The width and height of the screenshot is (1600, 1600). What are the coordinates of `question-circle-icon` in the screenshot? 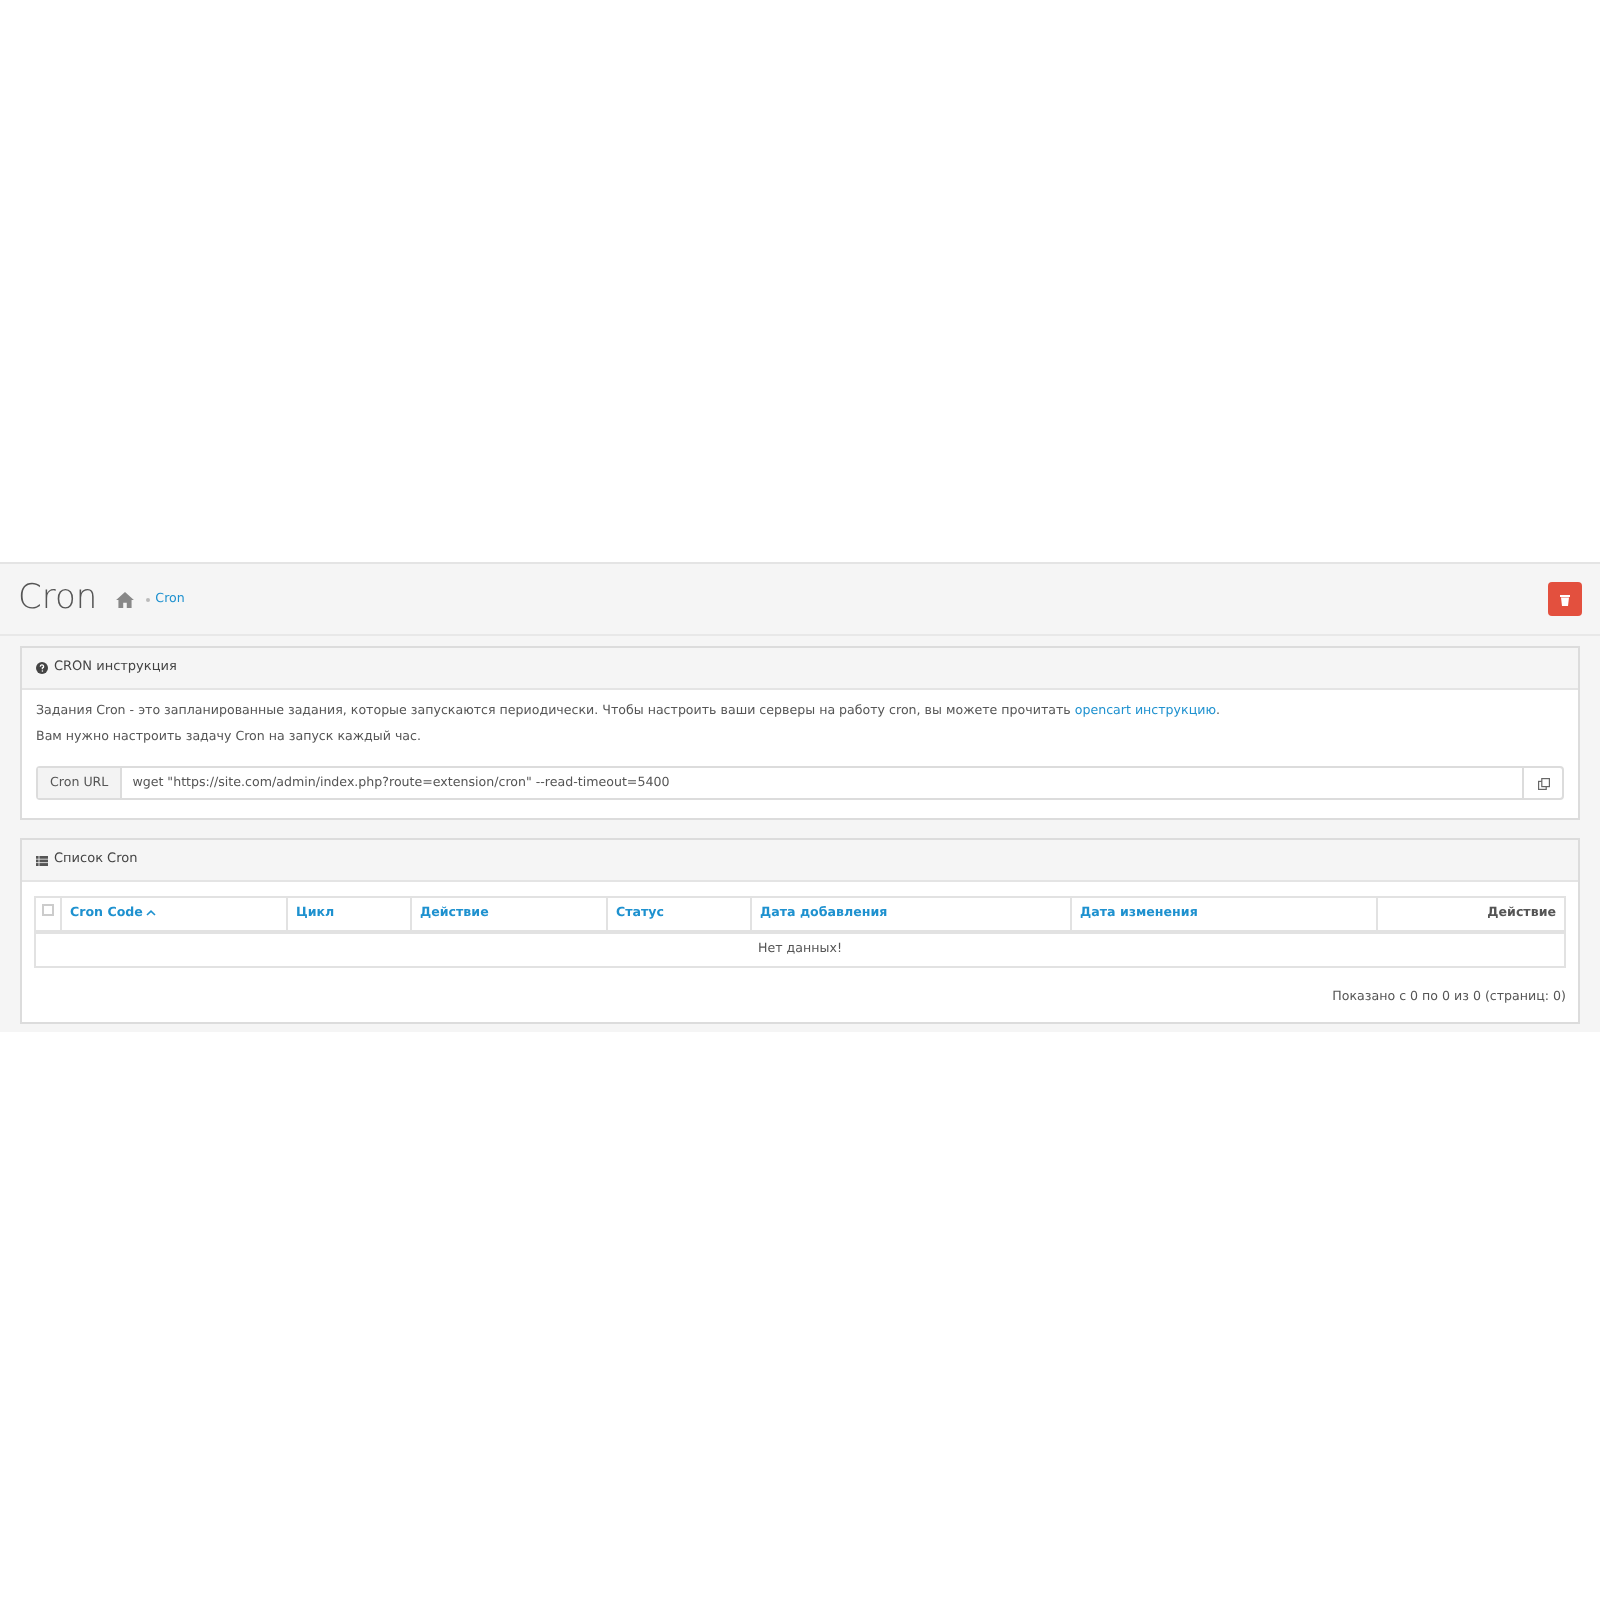 It's located at (42, 668).